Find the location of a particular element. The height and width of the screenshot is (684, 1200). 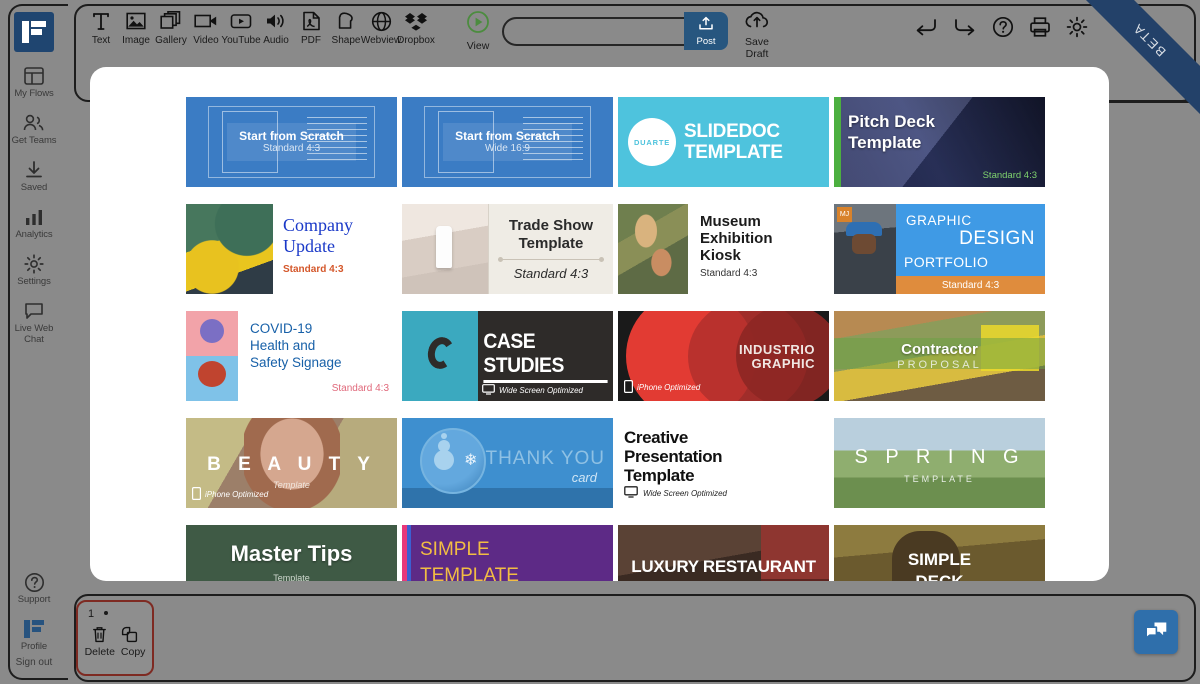

sidebar-item-live-web-chat: Live Web Chat is located at coordinates (34, 322).